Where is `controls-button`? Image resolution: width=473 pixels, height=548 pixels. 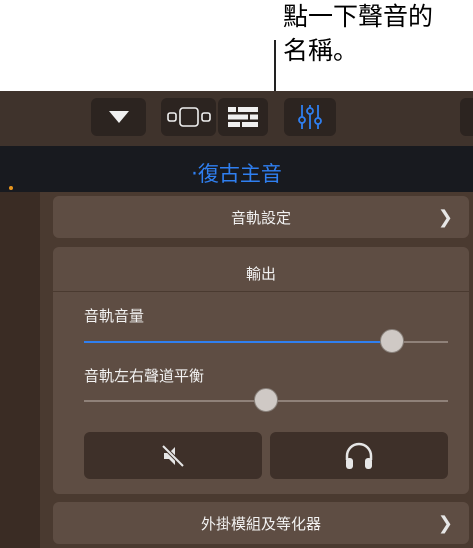
controls-button is located at coordinates (310, 117).